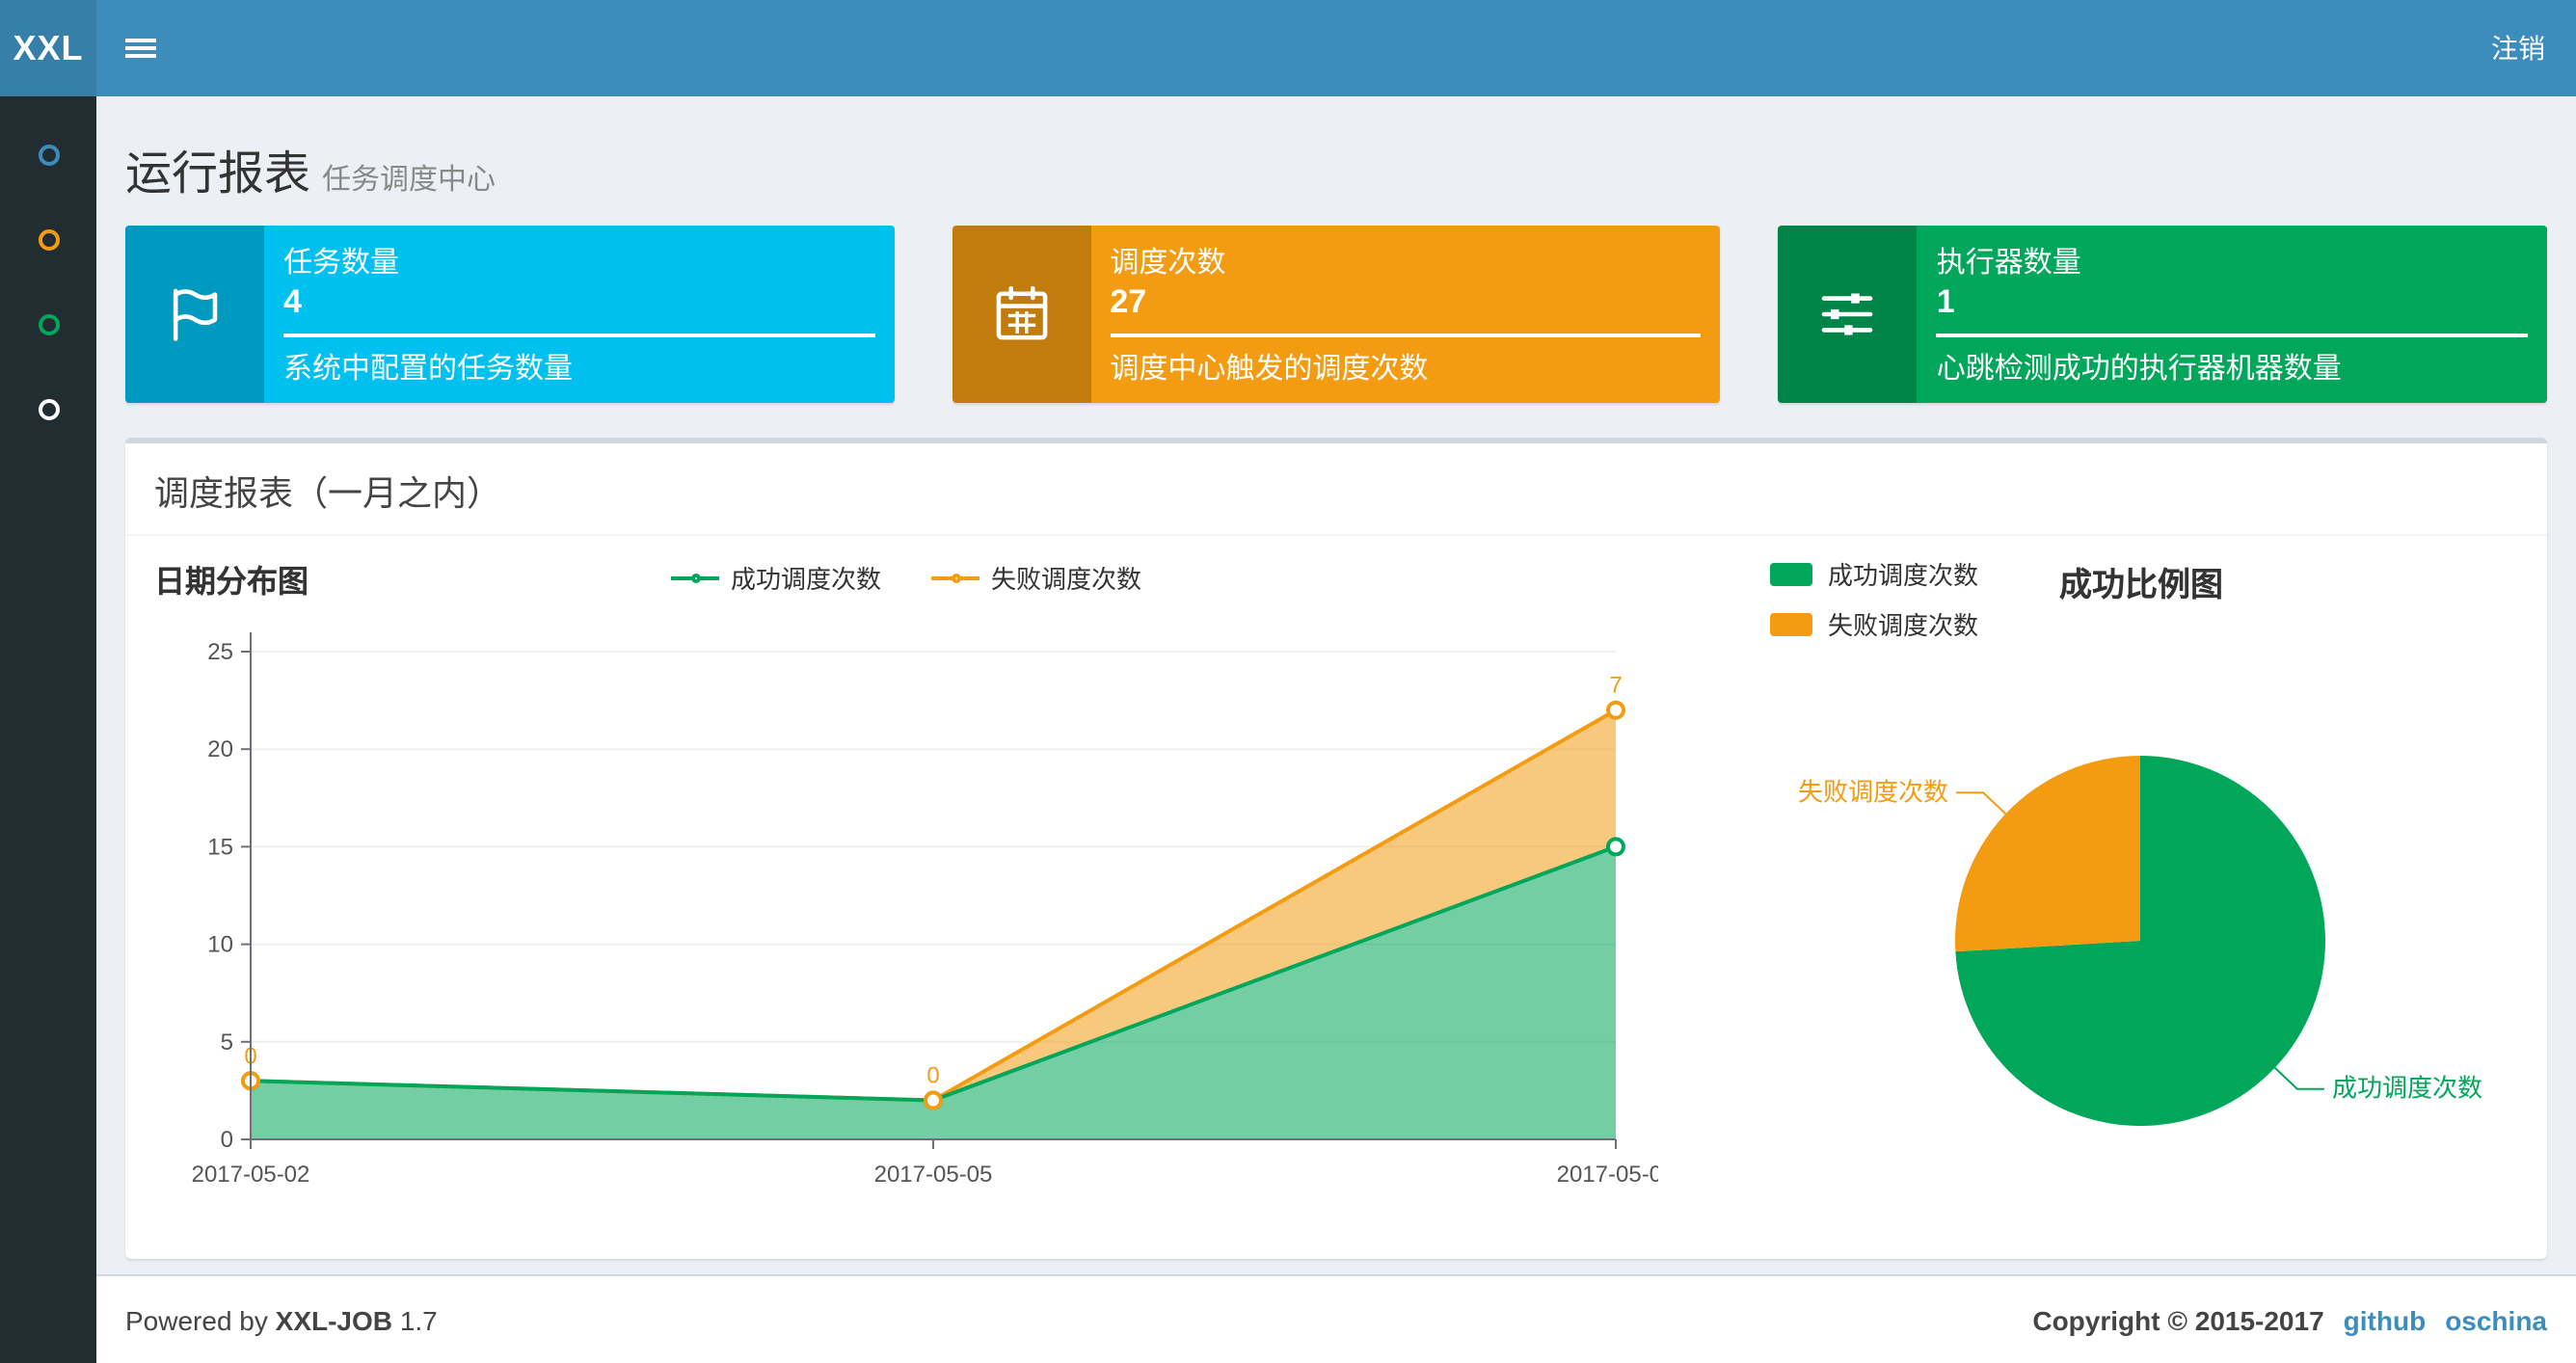 The height and width of the screenshot is (1363, 2576). I want to click on info-box-jobs: 任务数量 4 系统中配置的任务数量, so click(510, 314).